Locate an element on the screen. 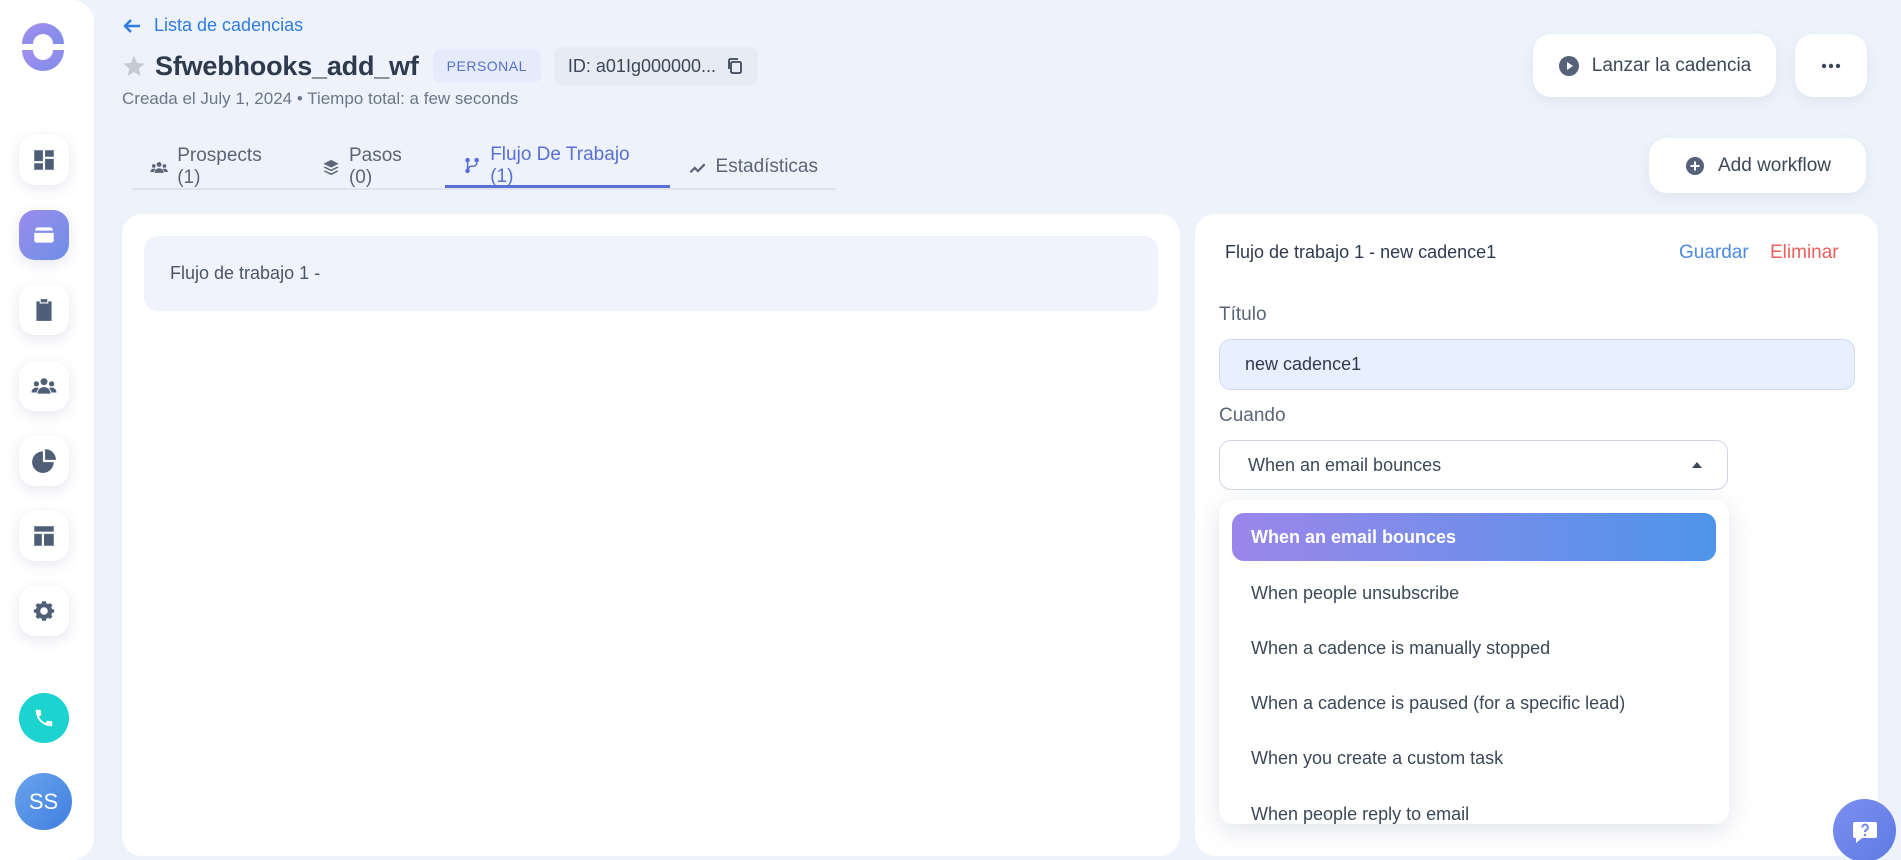 The height and width of the screenshot is (860, 1901). reports-icon is located at coordinates (44, 461).